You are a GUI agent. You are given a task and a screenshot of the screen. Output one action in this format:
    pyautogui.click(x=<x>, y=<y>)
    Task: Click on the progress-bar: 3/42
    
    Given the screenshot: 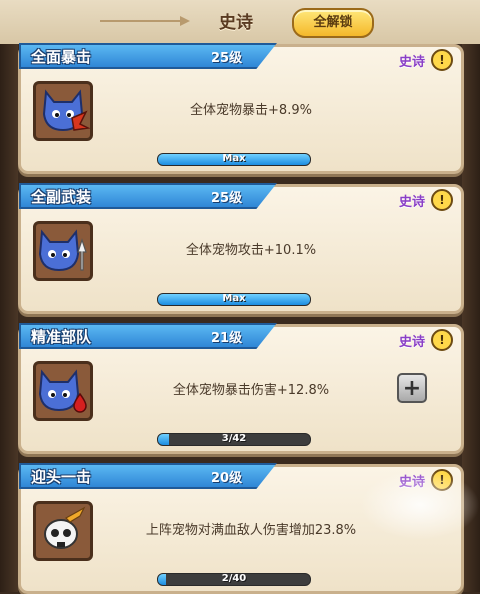 What is the action you would take?
    pyautogui.click(x=234, y=439)
    